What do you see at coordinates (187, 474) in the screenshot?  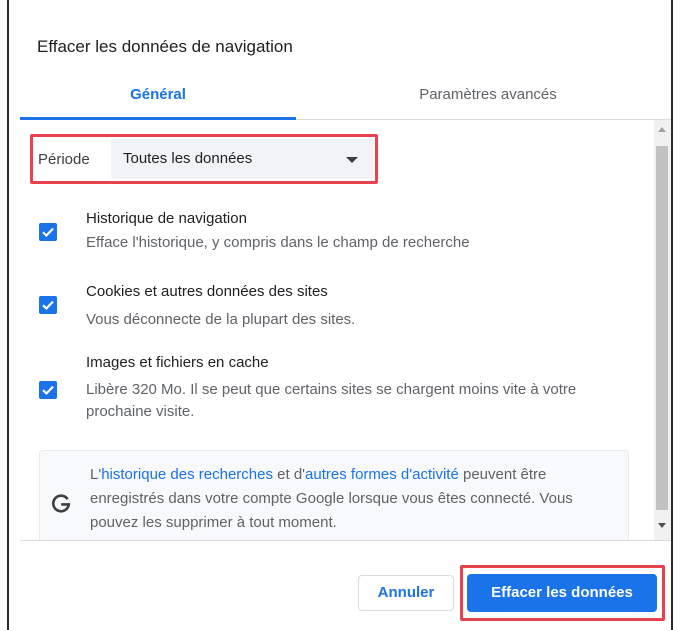 I see `search-history-link: historique des recherches` at bounding box center [187, 474].